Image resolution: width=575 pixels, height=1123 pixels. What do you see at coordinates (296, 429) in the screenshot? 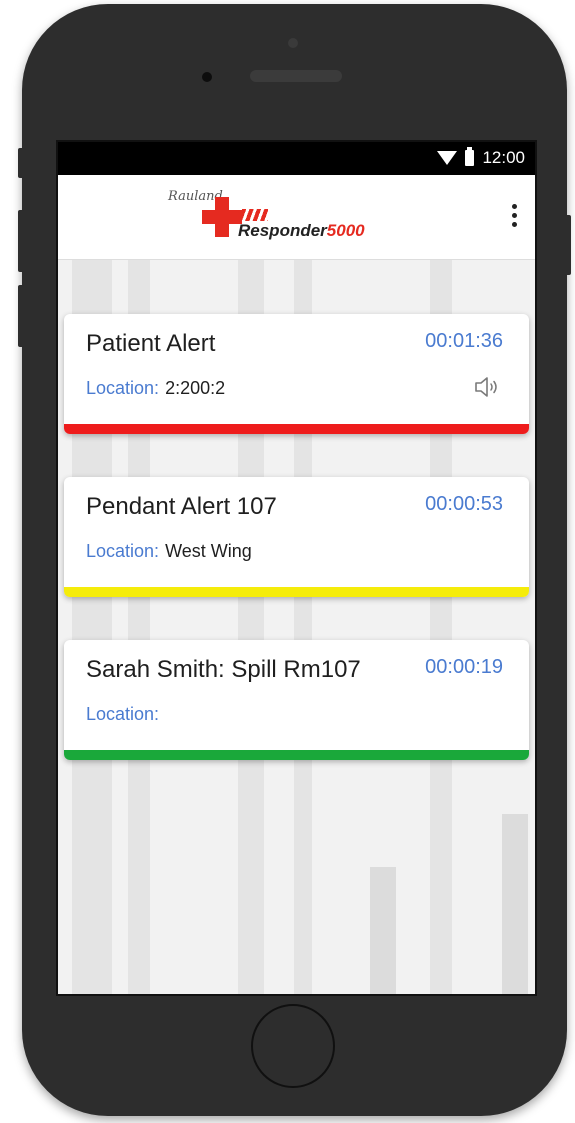
I see `priority-bar-red` at bounding box center [296, 429].